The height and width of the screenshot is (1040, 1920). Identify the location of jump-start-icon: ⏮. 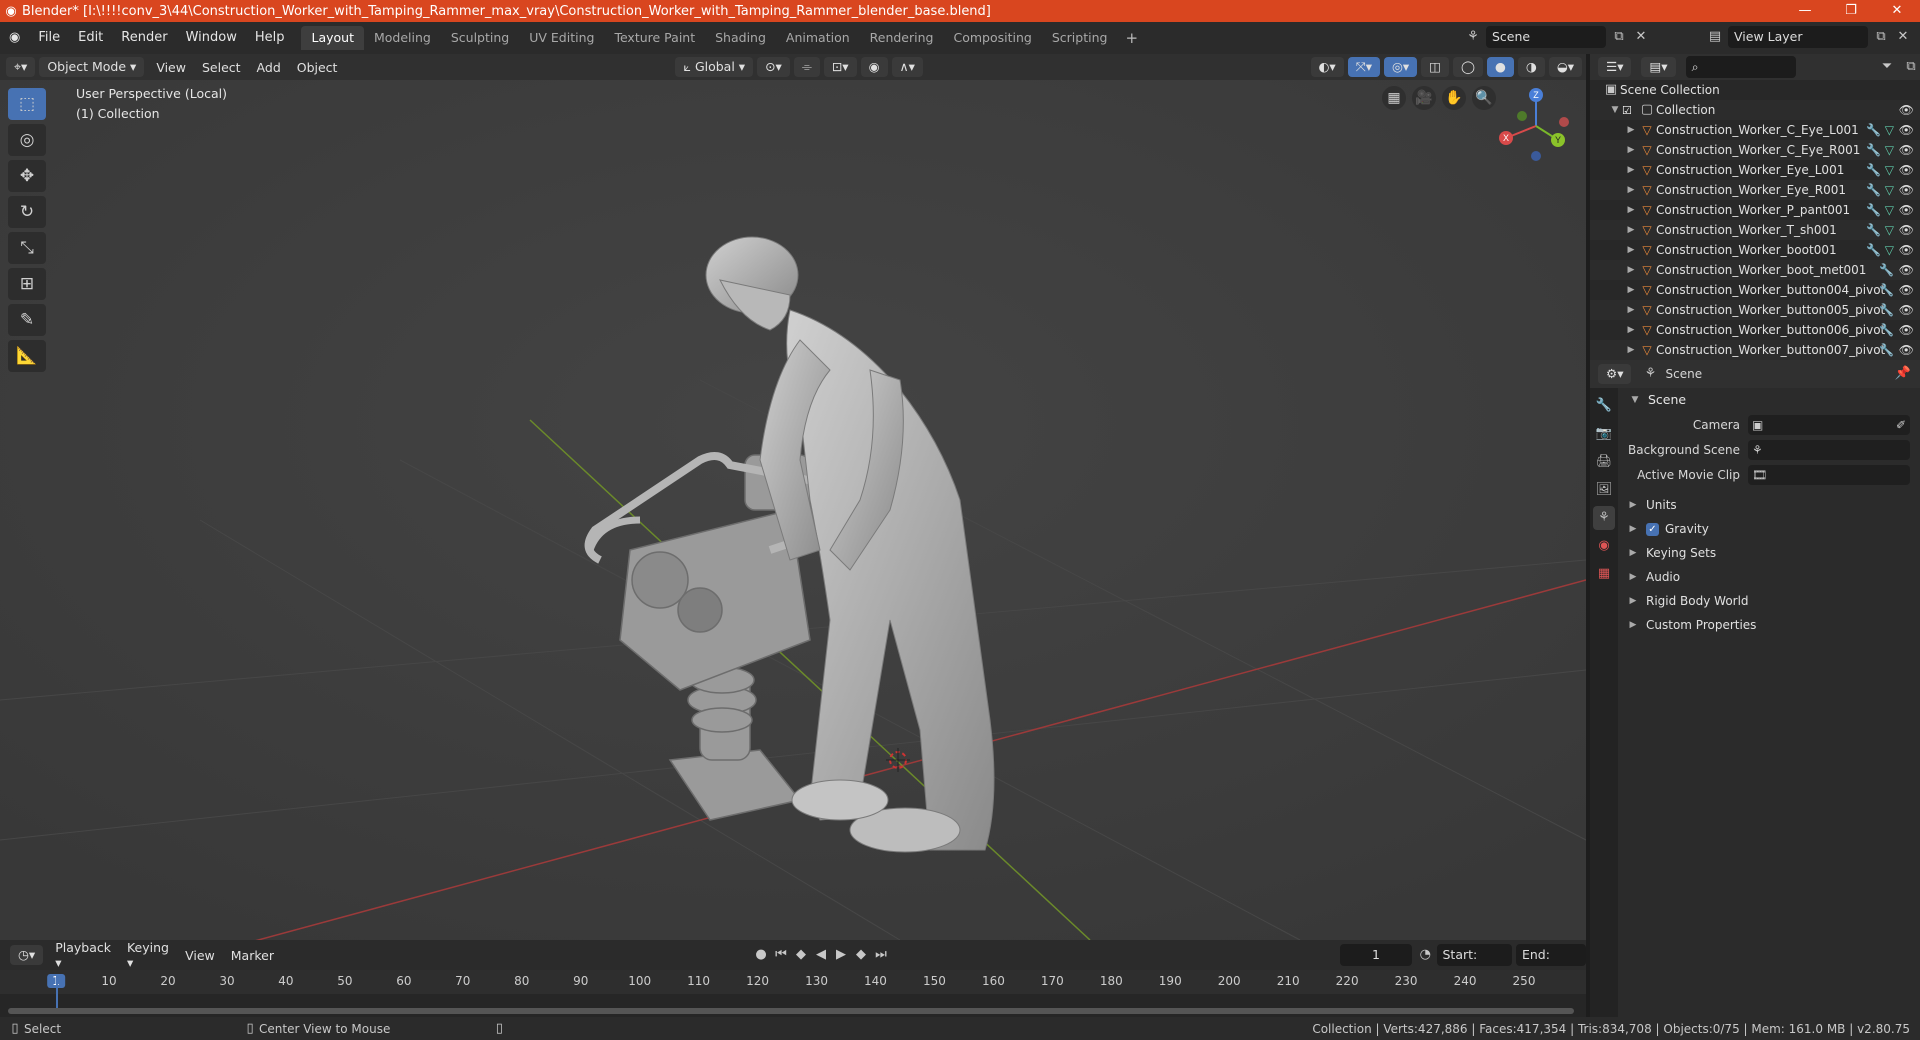
(781, 955).